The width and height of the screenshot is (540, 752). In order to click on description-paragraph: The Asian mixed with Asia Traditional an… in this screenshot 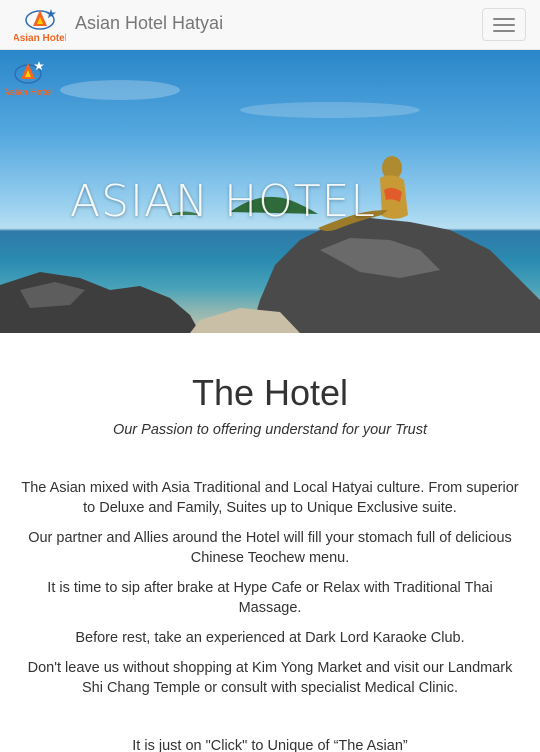, I will do `click(270, 498)`.